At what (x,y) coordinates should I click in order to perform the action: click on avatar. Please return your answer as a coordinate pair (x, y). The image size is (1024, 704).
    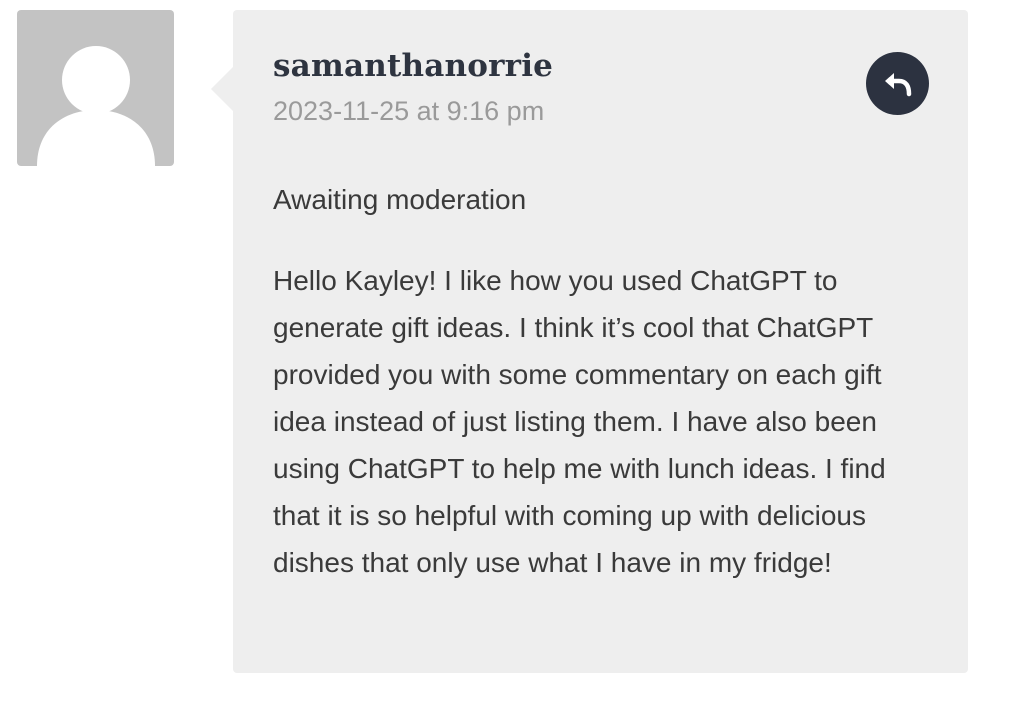
    Looking at the image, I should click on (95, 88).